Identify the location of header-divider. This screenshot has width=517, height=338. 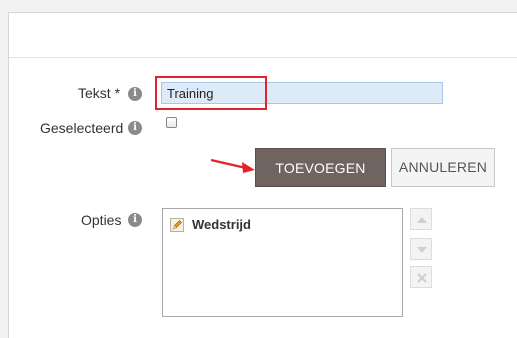
(263, 57).